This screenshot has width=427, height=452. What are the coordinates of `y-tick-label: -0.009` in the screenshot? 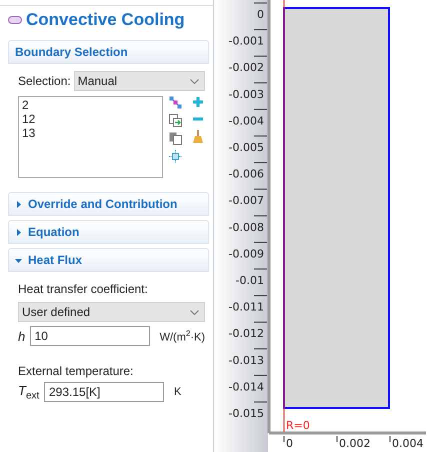 It's located at (246, 253).